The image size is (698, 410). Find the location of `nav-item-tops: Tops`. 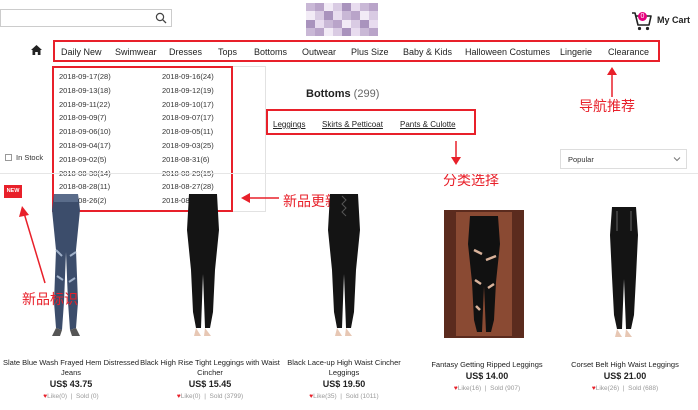

nav-item-tops: Tops is located at coordinates (227, 52).